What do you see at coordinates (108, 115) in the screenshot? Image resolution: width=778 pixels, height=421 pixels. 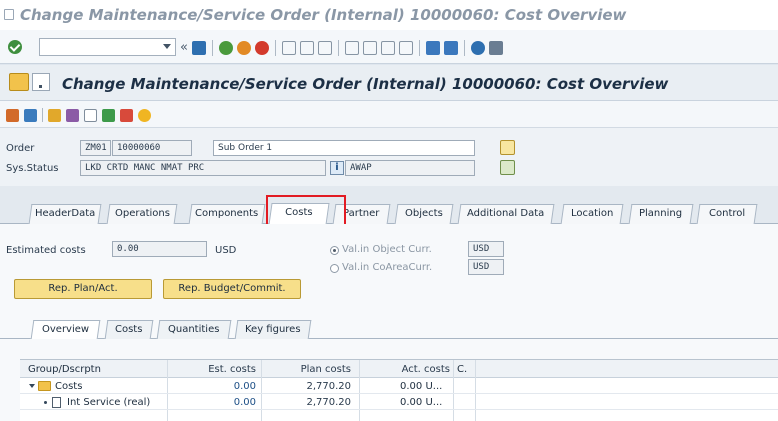 I see `tools-icon` at bounding box center [108, 115].